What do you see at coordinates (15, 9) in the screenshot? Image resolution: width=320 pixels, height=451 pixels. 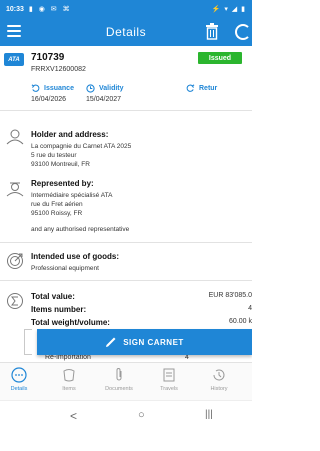 I see `status-time: 10:33` at bounding box center [15, 9].